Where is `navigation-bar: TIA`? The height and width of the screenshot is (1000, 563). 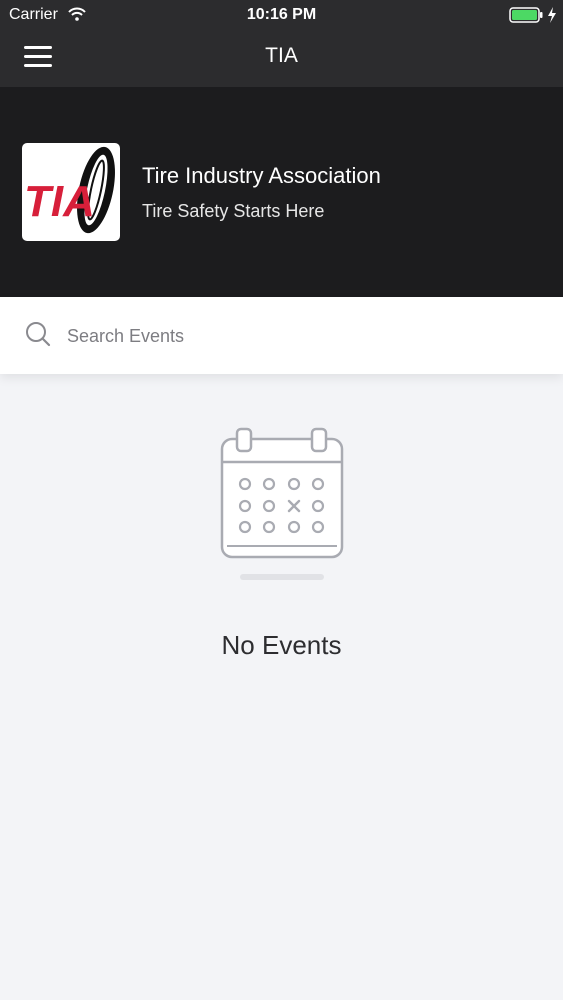 navigation-bar: TIA is located at coordinates (281, 58).